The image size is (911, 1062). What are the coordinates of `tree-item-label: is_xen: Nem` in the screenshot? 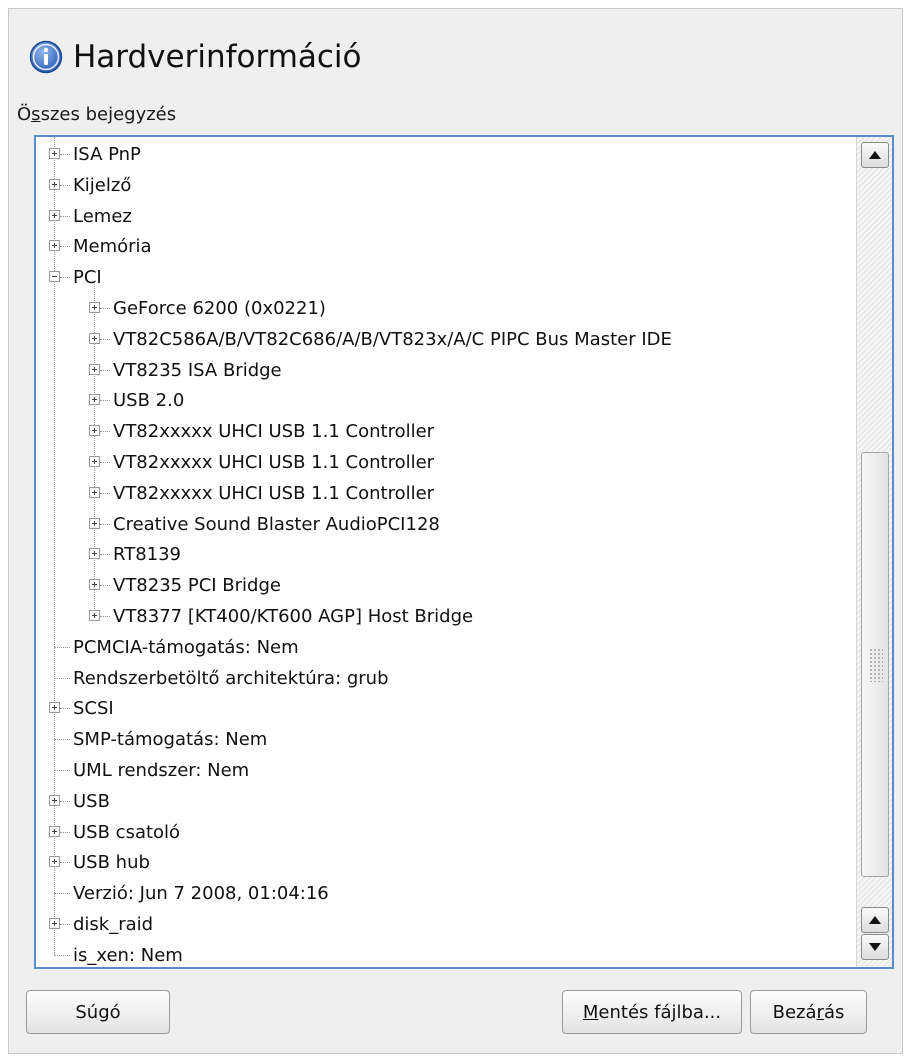 It's located at (128, 955).